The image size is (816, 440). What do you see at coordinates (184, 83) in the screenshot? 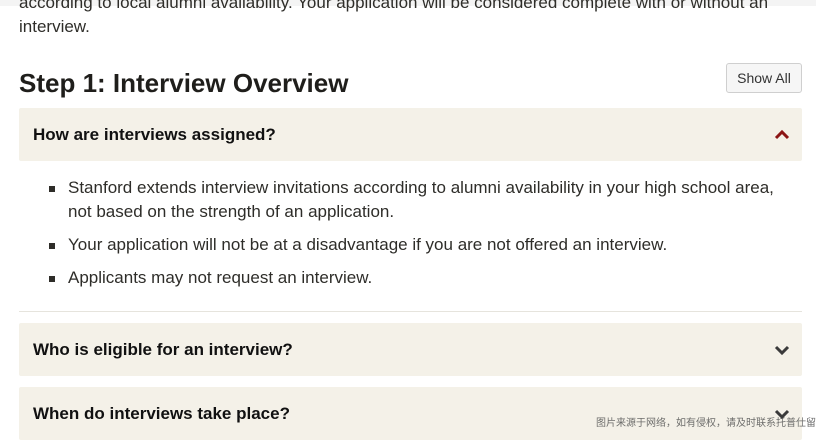
I see `page-title: Step 1: Interview Overview` at bounding box center [184, 83].